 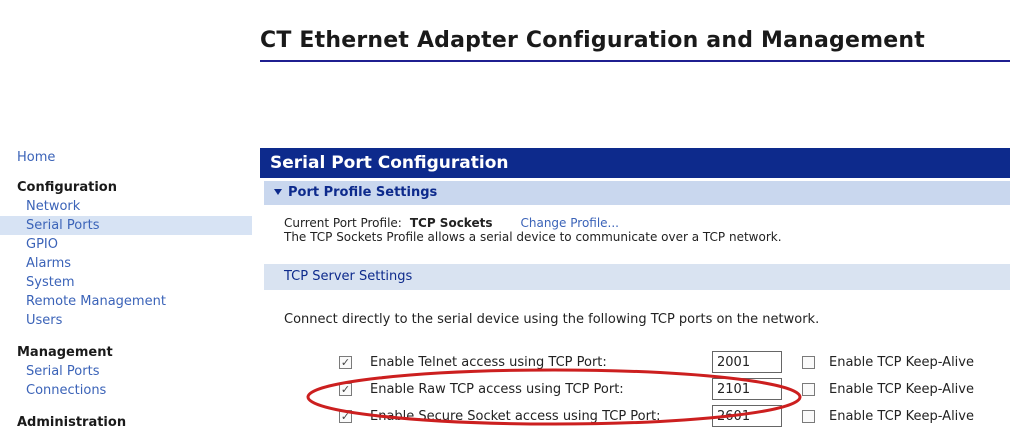 I want to click on nav-group-management: Management Serial Ports Connections, so click(x=126, y=372).